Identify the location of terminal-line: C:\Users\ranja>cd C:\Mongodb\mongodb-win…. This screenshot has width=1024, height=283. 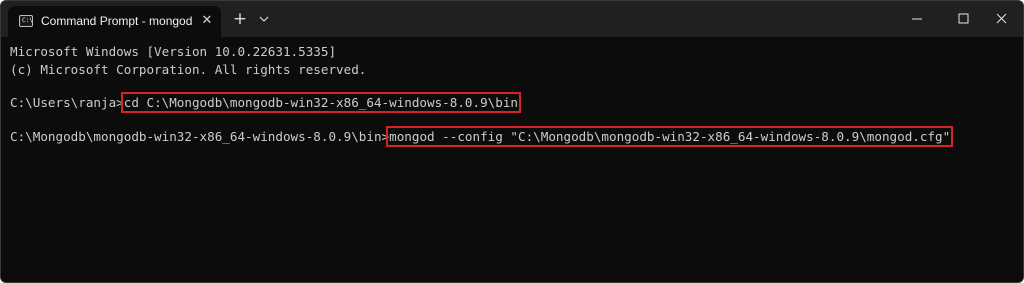
(266, 102).